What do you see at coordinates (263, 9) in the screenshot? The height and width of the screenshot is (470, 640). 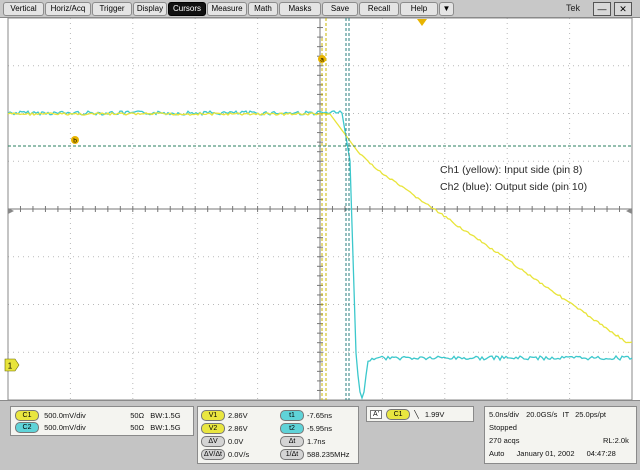 I see `menu-math: Math` at bounding box center [263, 9].